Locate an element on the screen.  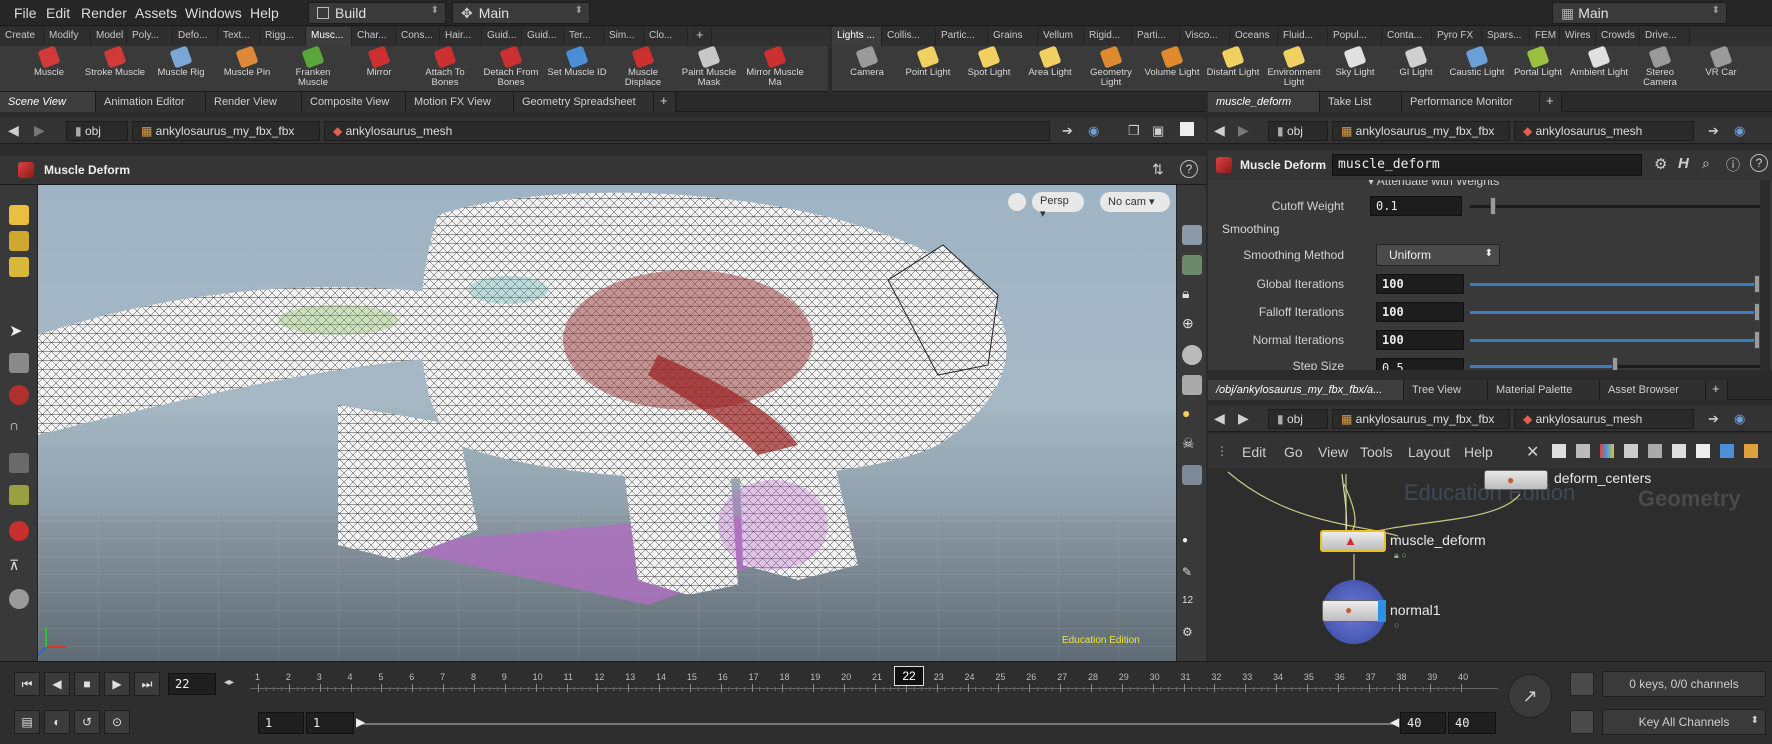
sphere-icon is located at coordinates (1192, 355).